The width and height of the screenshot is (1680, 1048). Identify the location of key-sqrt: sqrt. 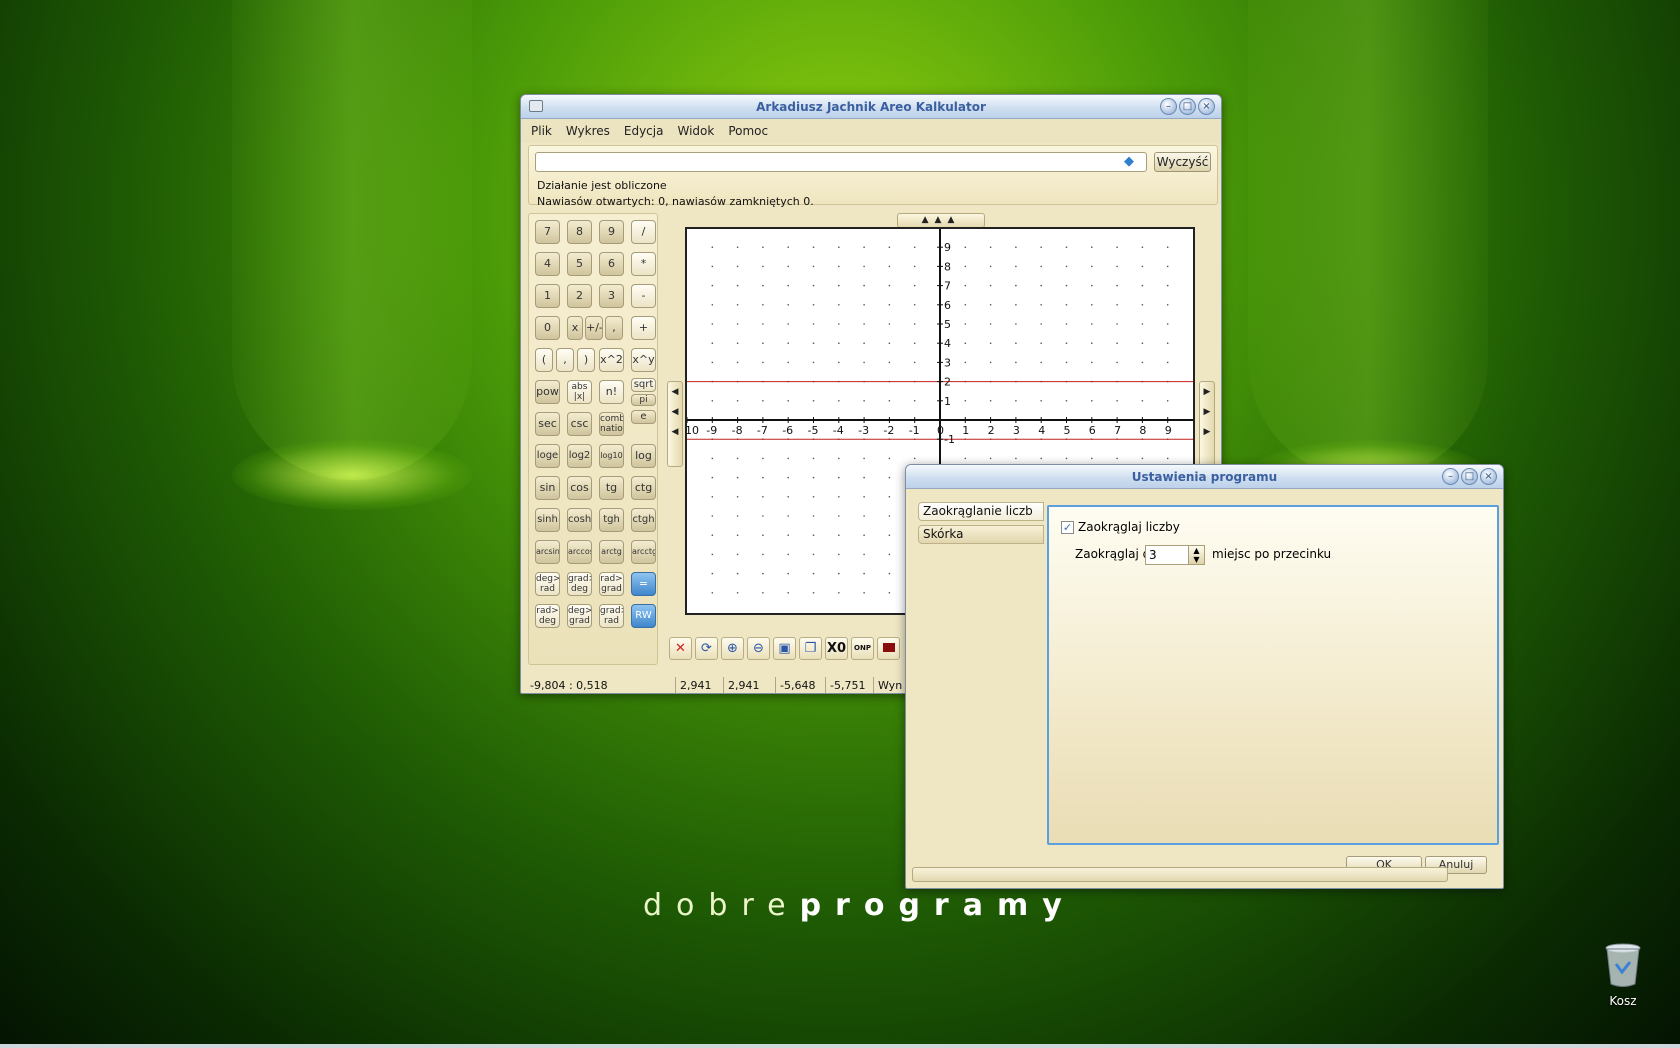
(643, 385).